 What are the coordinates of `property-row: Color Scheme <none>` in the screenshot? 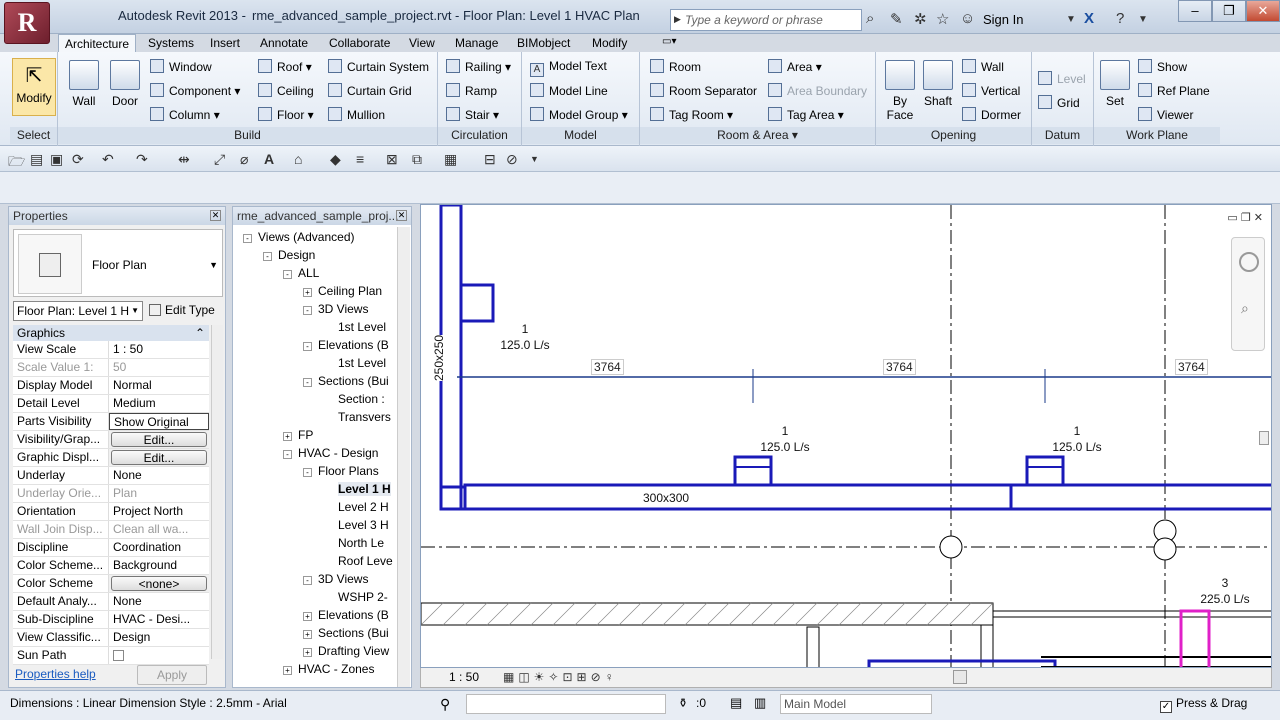 It's located at (111, 584).